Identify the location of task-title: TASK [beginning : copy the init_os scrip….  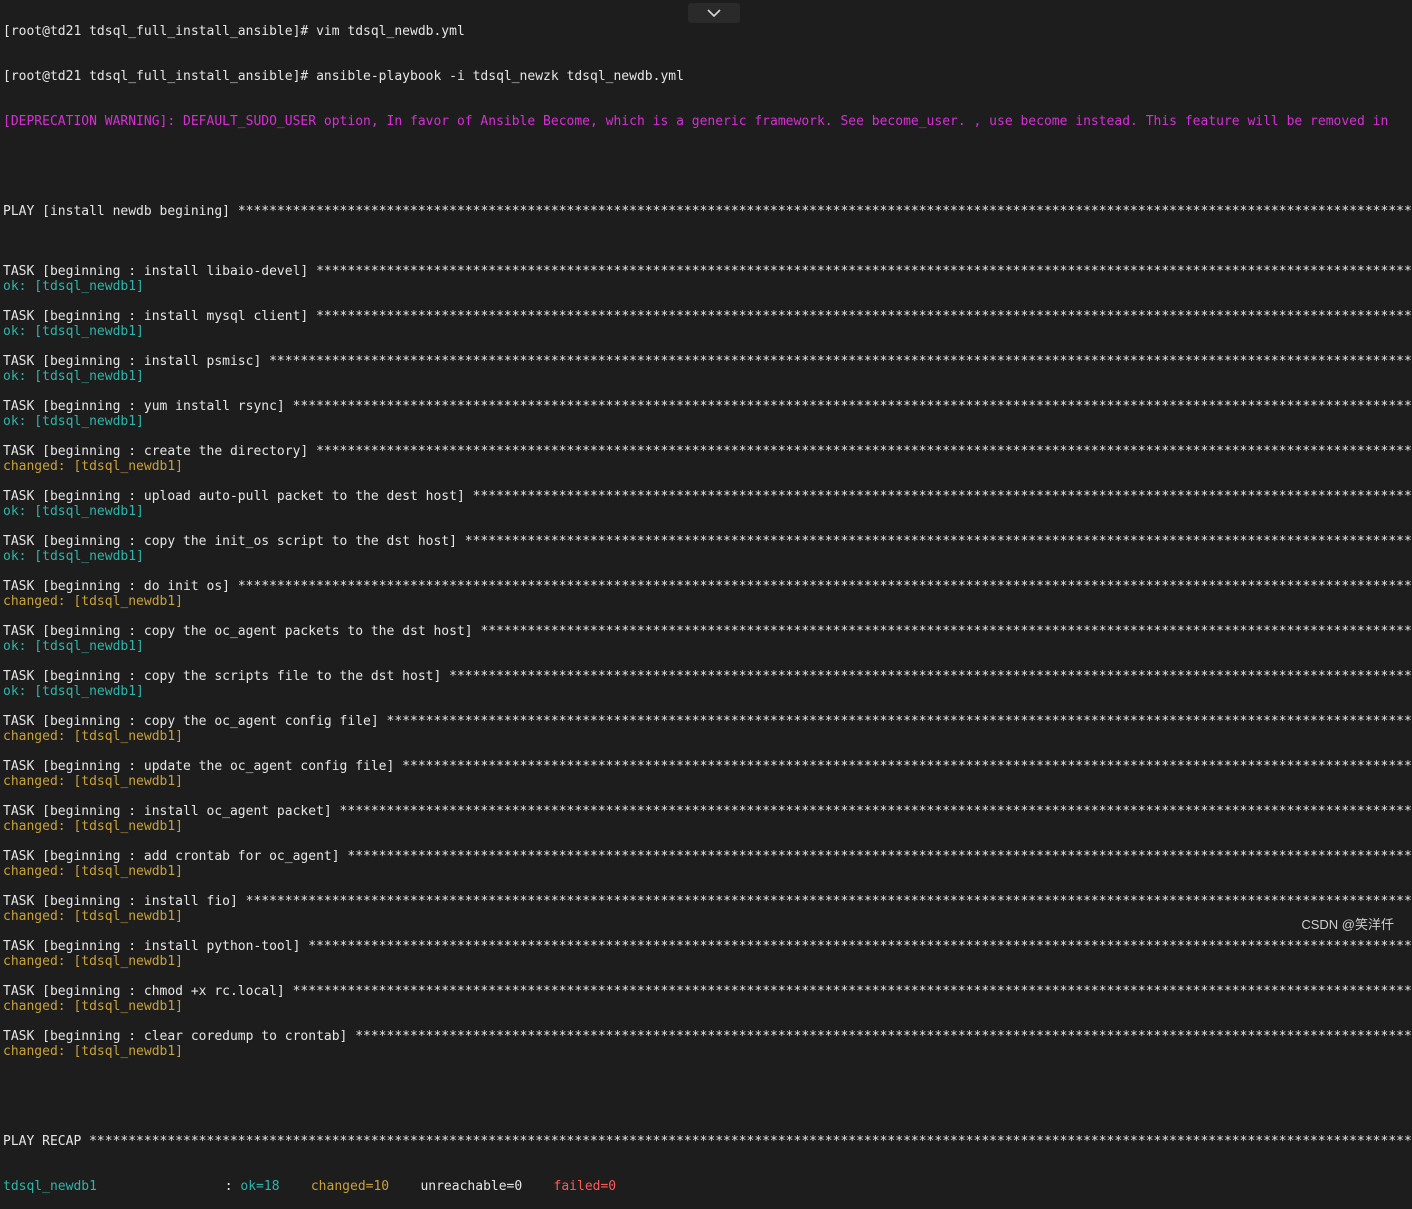
(234, 541).